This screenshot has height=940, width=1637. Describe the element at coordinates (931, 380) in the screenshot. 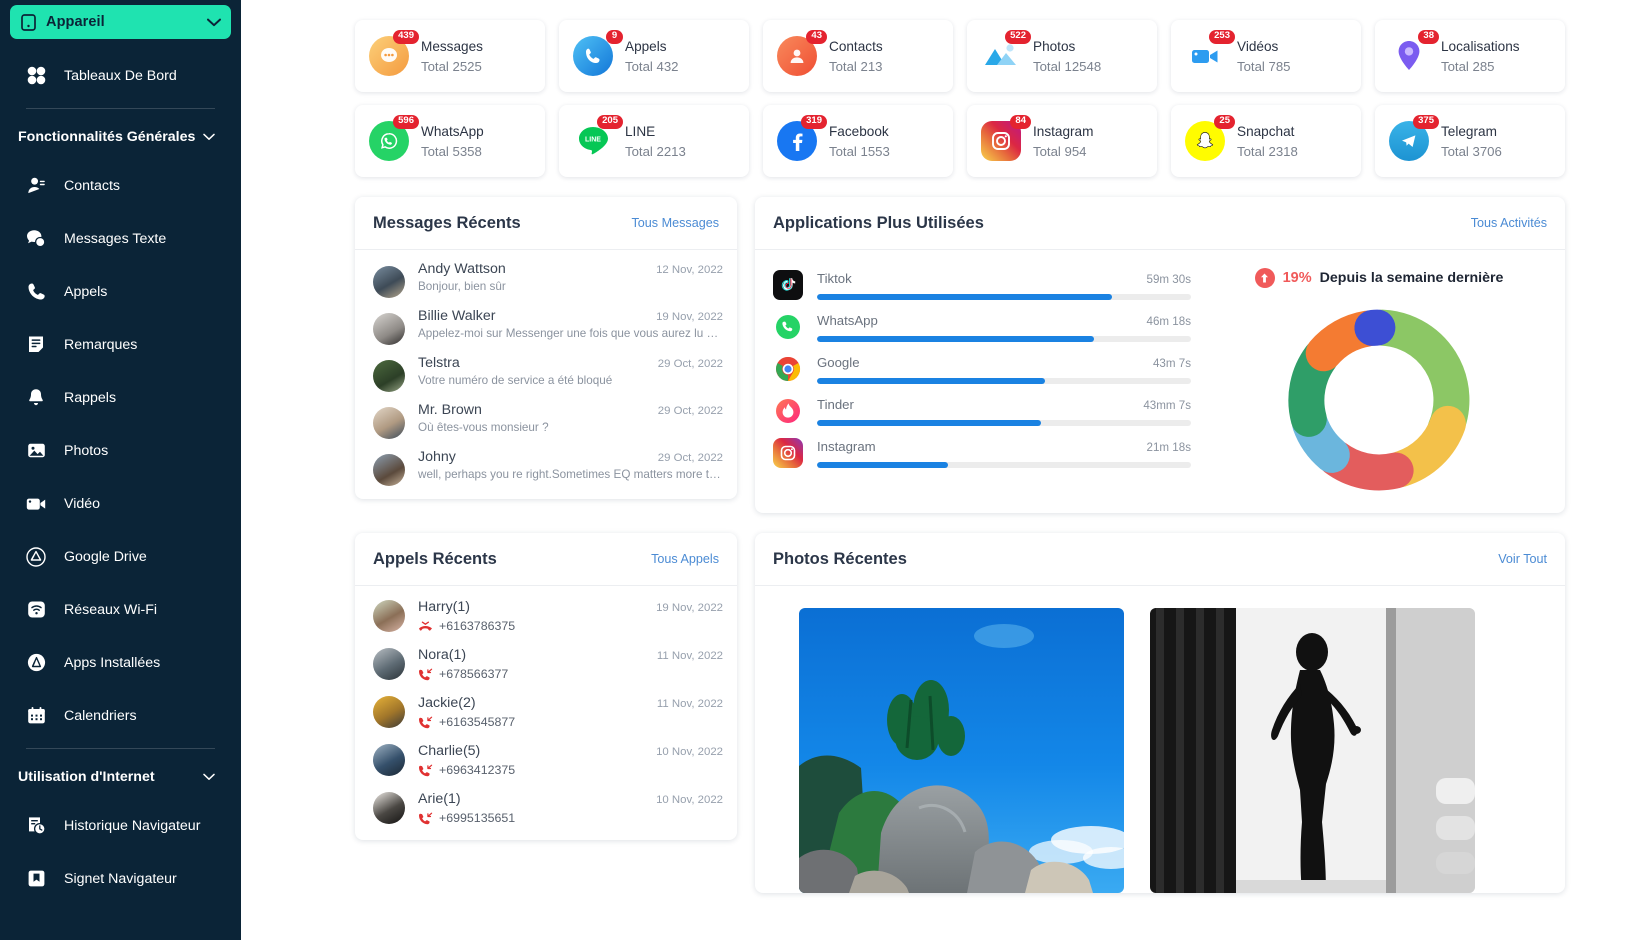

I see `usage-progress-fill` at that location.